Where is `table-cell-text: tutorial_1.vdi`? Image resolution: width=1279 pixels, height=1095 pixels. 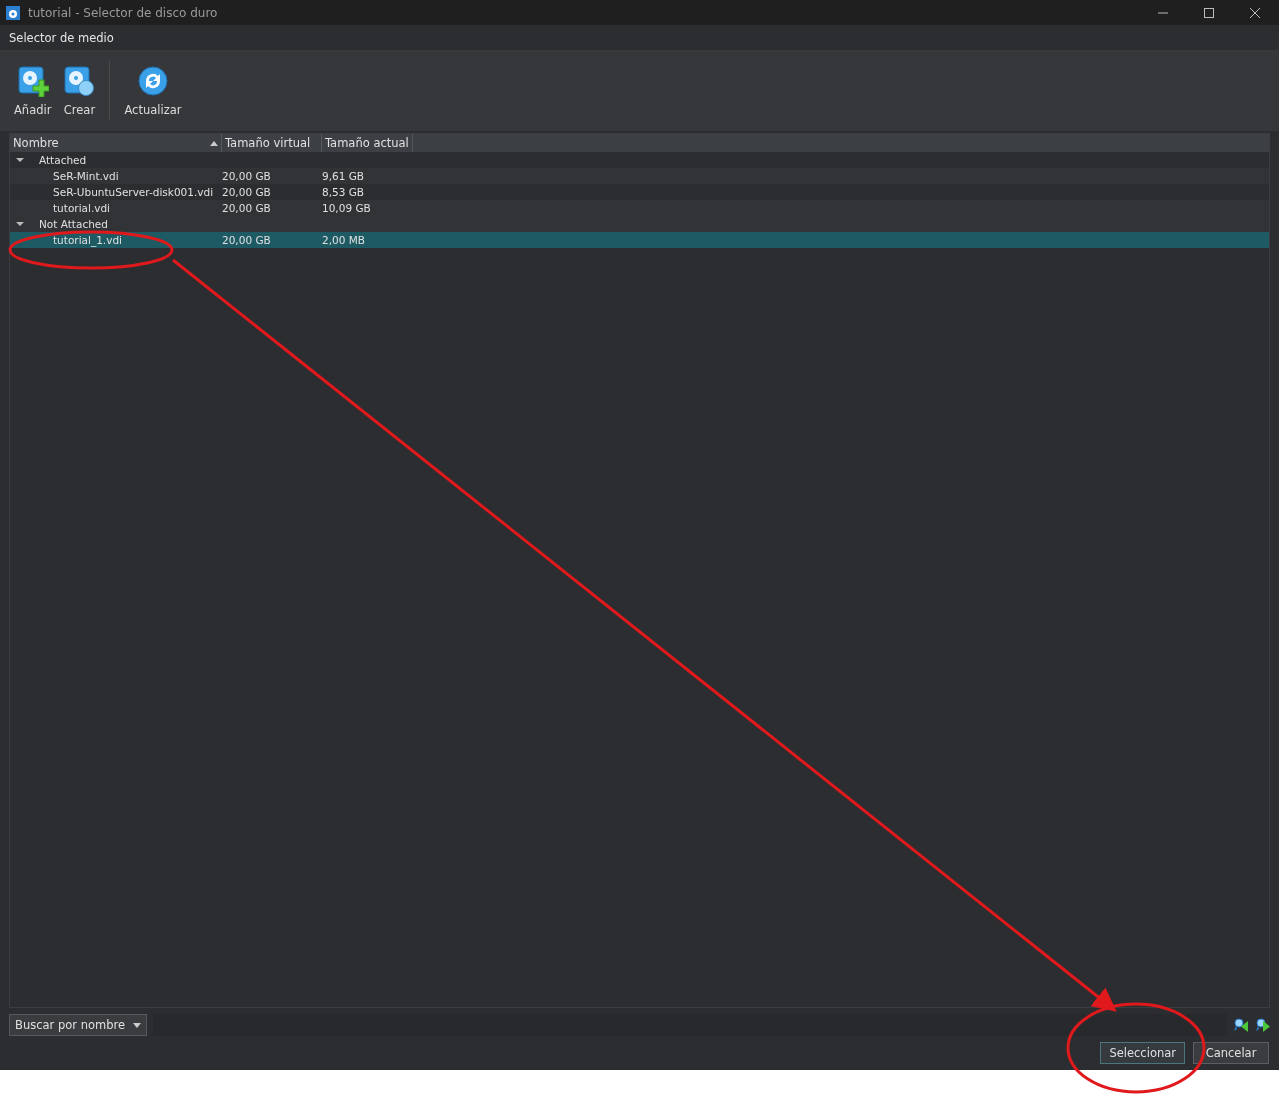
table-cell-text: tutorial_1.vdi is located at coordinates (87, 240).